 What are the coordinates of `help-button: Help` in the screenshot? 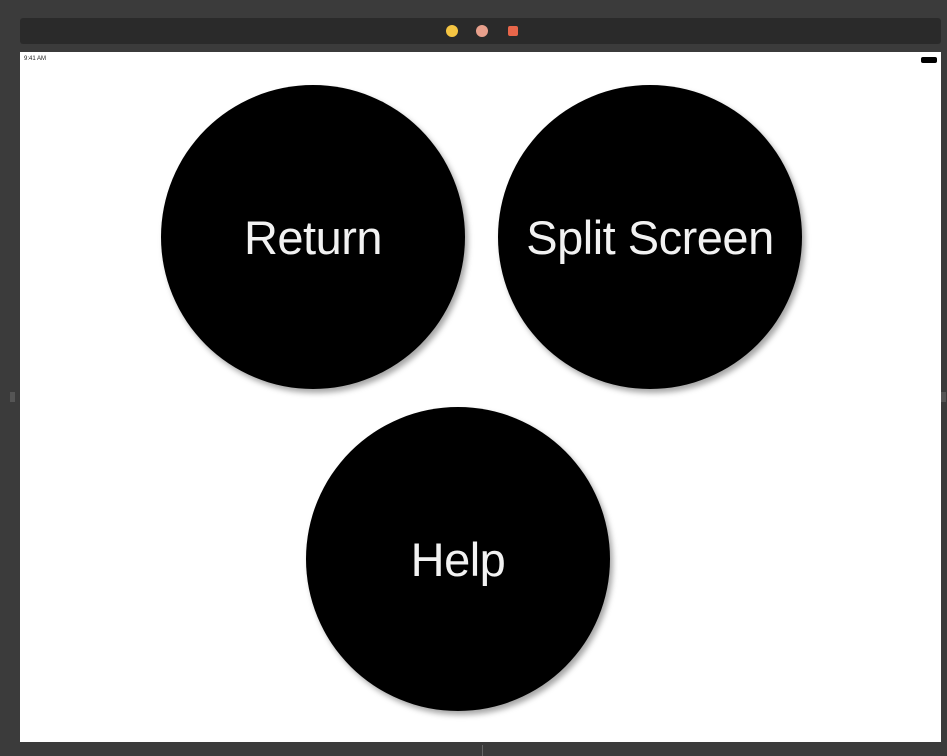 It's located at (458, 559).